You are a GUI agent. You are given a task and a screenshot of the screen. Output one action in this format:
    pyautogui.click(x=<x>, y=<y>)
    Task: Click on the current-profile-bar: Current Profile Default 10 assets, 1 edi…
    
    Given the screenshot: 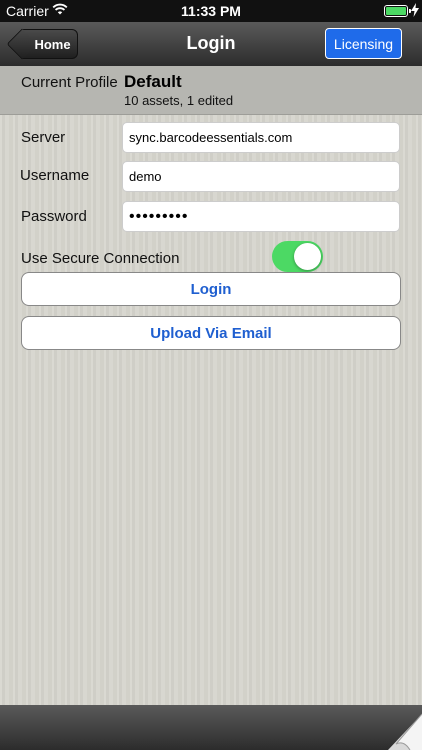 What is the action you would take?
    pyautogui.click(x=211, y=90)
    